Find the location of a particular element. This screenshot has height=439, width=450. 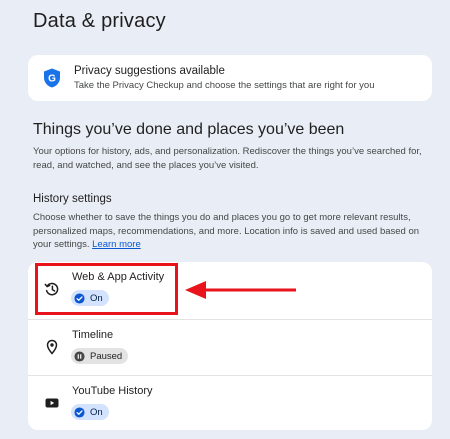

list-item-timeline: Timeline Paused is located at coordinates (230, 347).